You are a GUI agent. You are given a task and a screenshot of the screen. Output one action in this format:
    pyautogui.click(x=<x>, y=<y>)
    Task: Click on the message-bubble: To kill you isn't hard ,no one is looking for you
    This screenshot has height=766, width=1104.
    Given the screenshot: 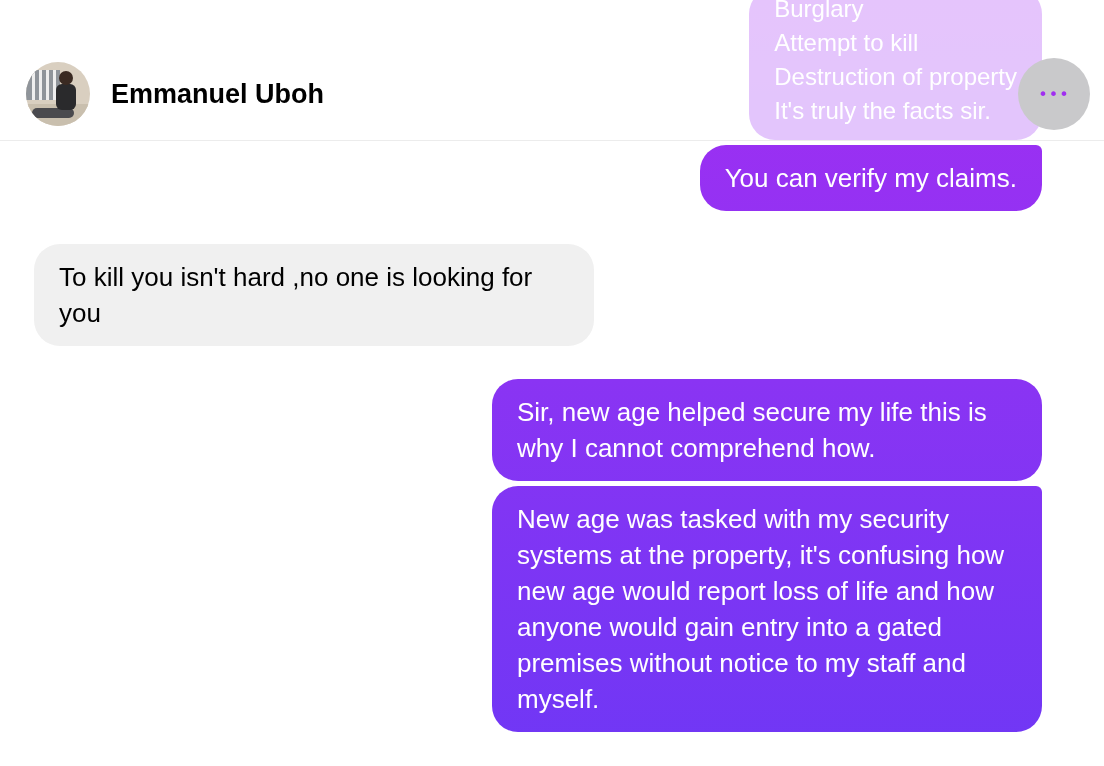 What is the action you would take?
    pyautogui.click(x=314, y=295)
    